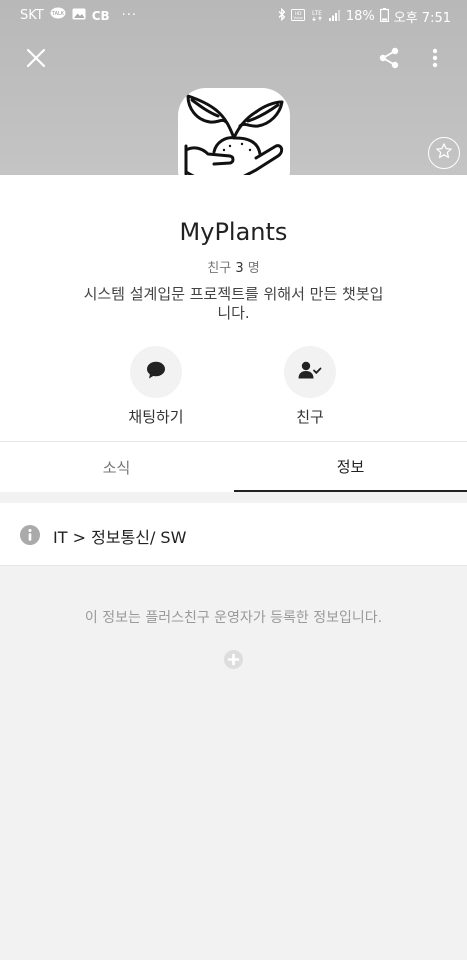  I want to click on chat-button-label: 채팅하기, so click(156, 417).